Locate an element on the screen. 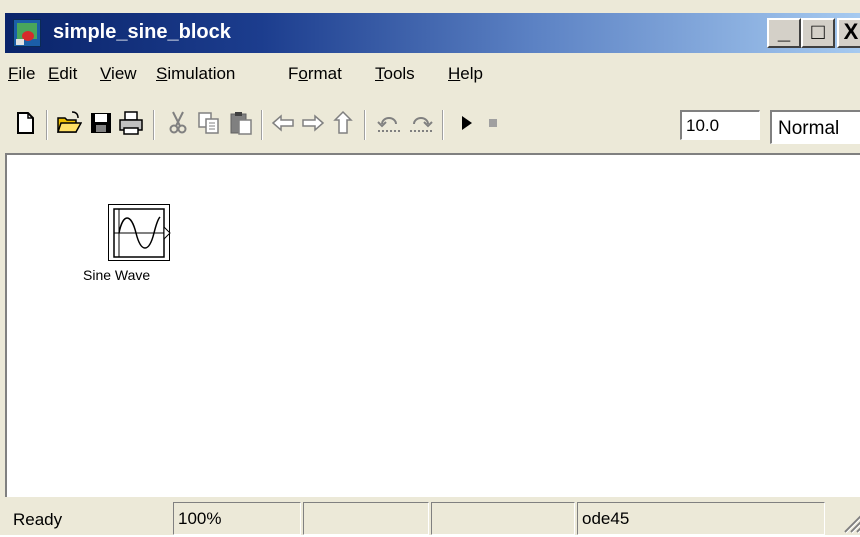 The width and height of the screenshot is (860, 537). resize-grip-icon is located at coordinates (850, 523).